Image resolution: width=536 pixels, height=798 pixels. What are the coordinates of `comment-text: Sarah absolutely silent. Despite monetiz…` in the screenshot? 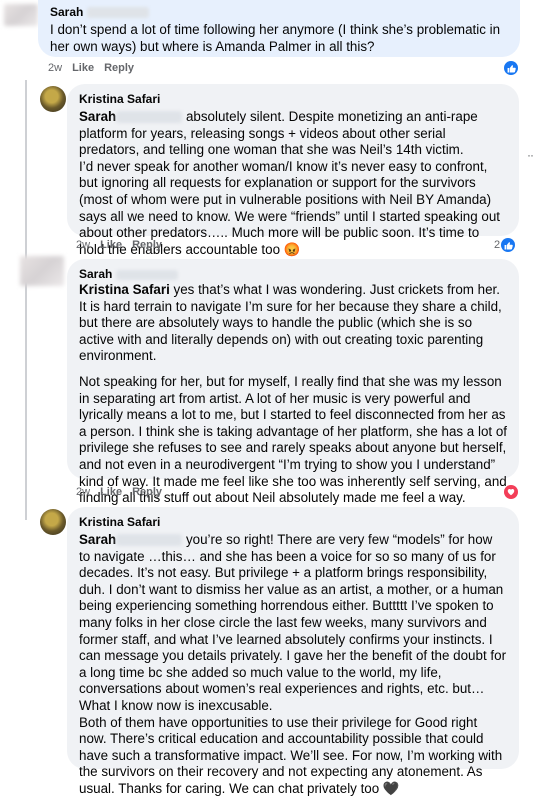 It's located at (293, 183).